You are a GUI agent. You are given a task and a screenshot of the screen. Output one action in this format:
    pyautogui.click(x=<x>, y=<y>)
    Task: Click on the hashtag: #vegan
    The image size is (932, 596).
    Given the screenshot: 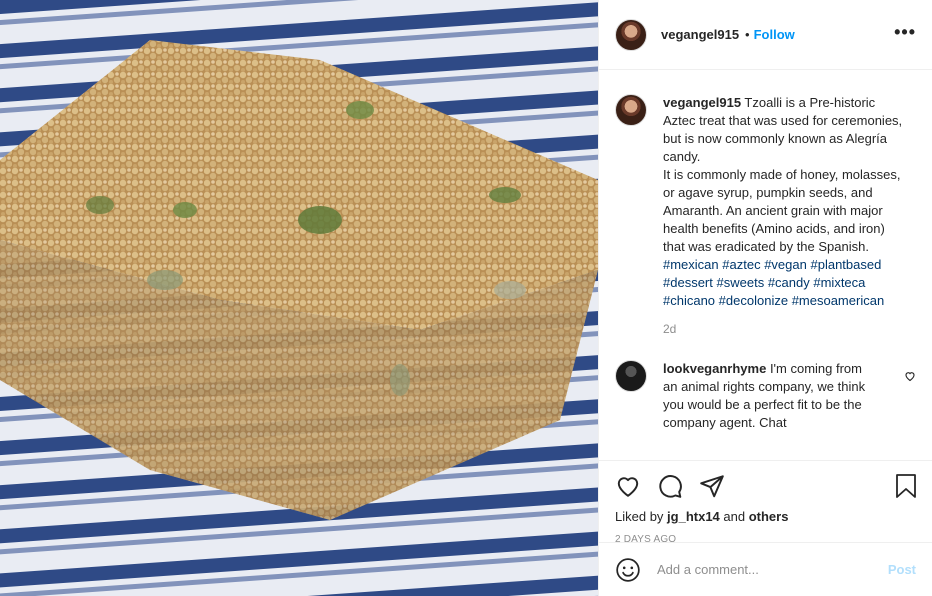 What is the action you would take?
    pyautogui.click(x=785, y=264)
    